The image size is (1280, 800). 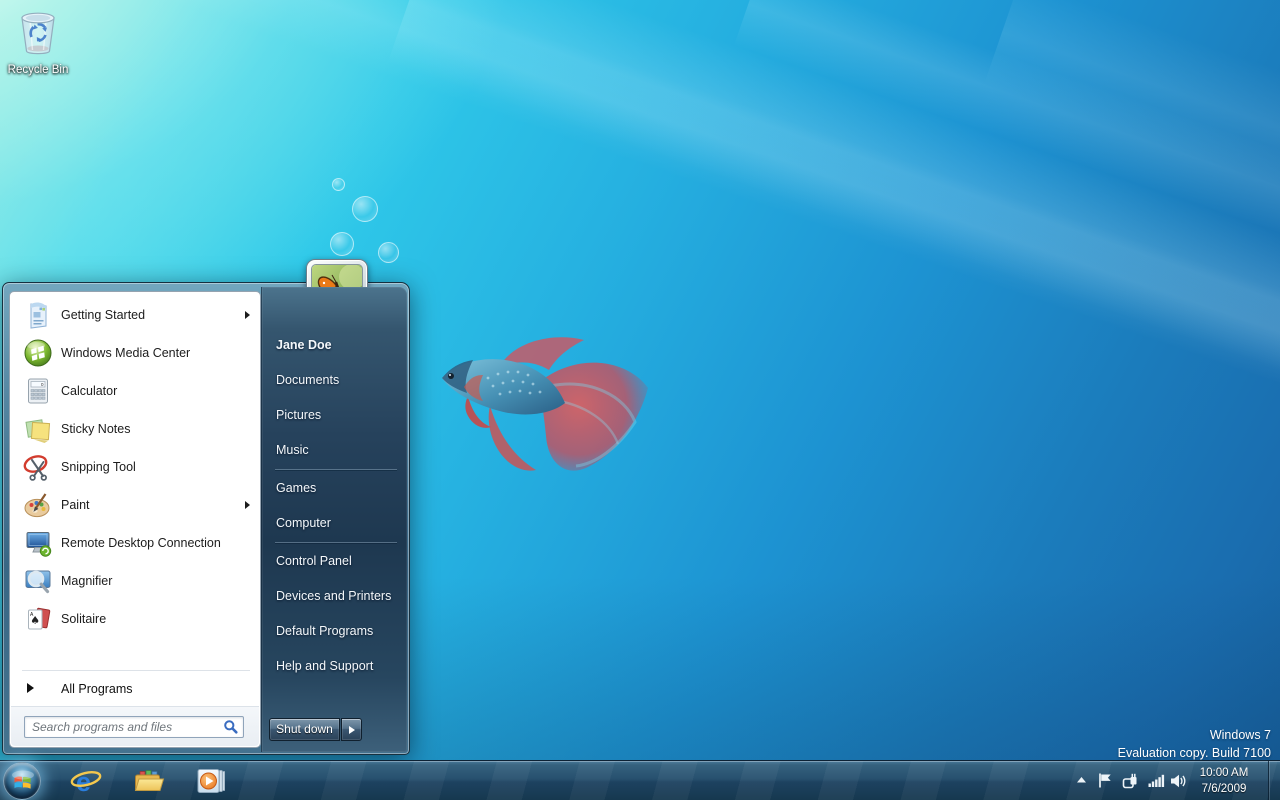 What do you see at coordinates (1178, 781) in the screenshot?
I see `volume-icon` at bounding box center [1178, 781].